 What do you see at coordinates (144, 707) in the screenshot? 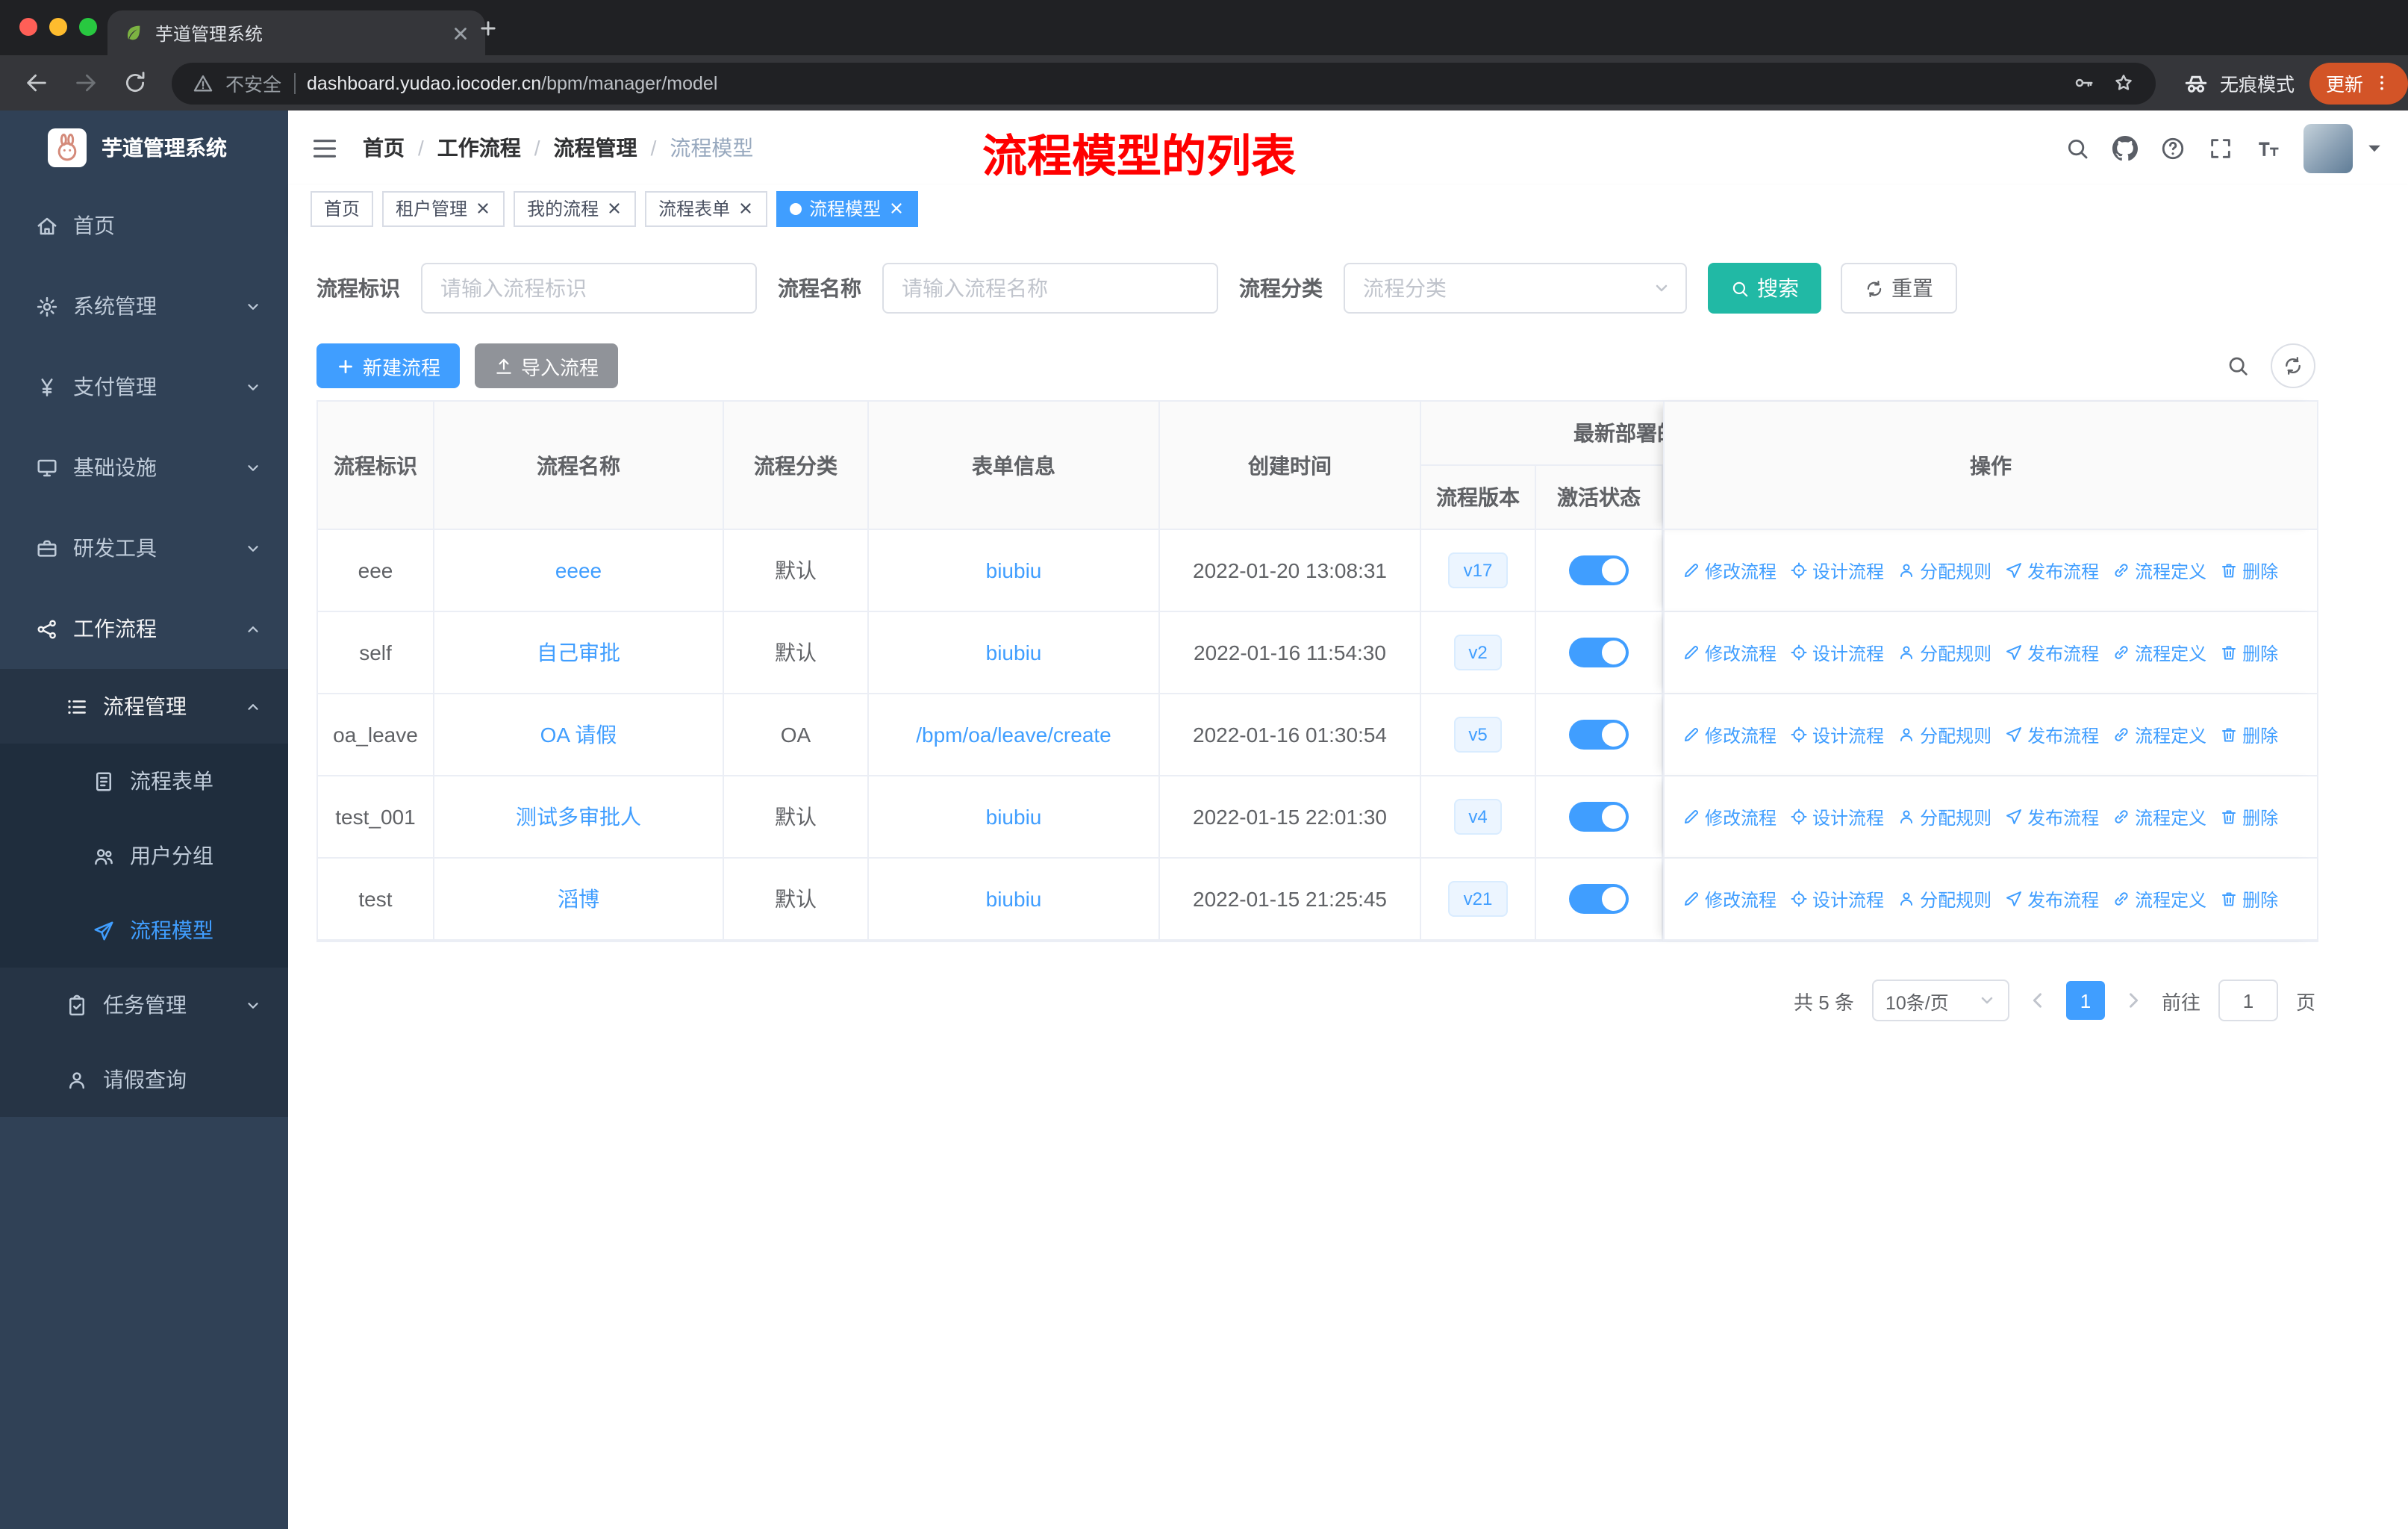
I see `sidebar-item: 流程管理` at bounding box center [144, 707].